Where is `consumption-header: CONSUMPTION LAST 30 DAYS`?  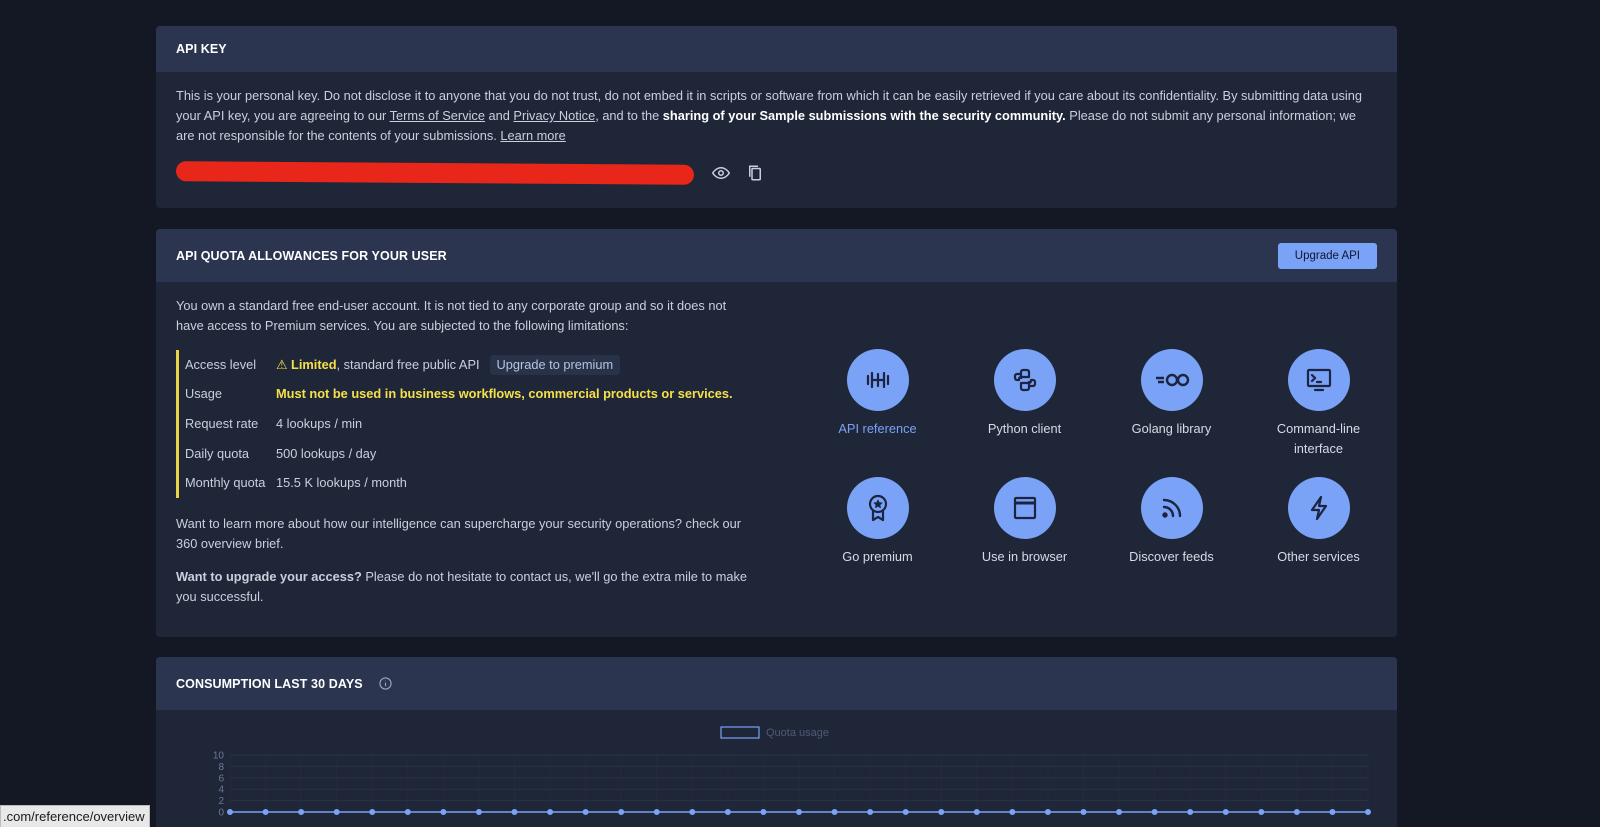
consumption-header: CONSUMPTION LAST 30 DAYS is located at coordinates (776, 683).